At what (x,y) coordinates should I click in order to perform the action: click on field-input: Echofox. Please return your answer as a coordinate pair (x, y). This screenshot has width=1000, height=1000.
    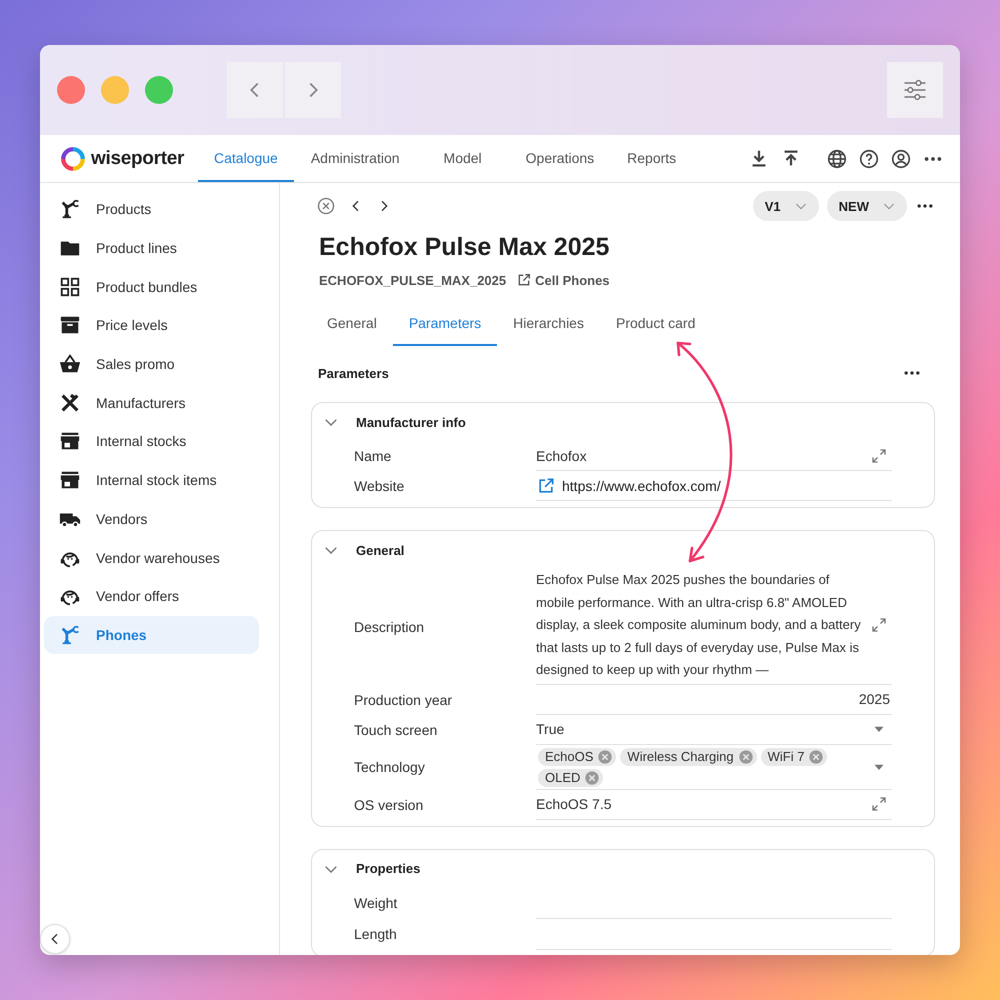
    Looking at the image, I should click on (714, 456).